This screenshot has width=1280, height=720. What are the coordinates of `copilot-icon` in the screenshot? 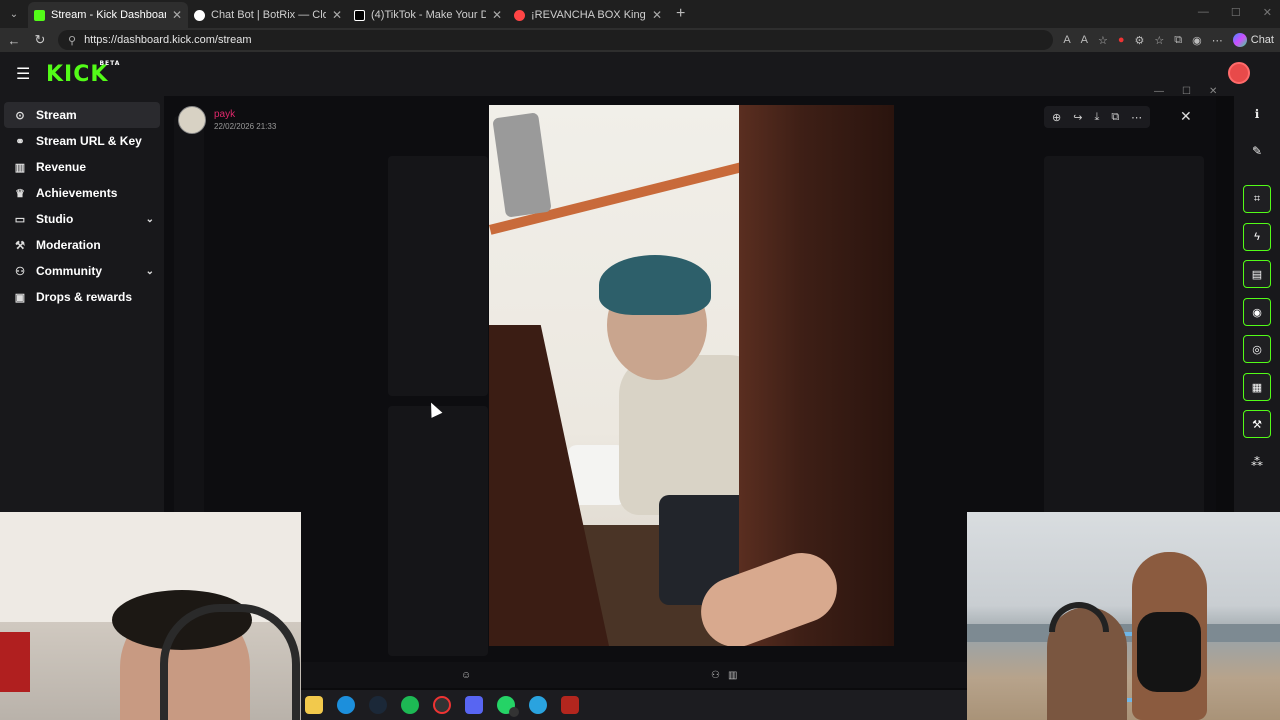 It's located at (1239, 40).